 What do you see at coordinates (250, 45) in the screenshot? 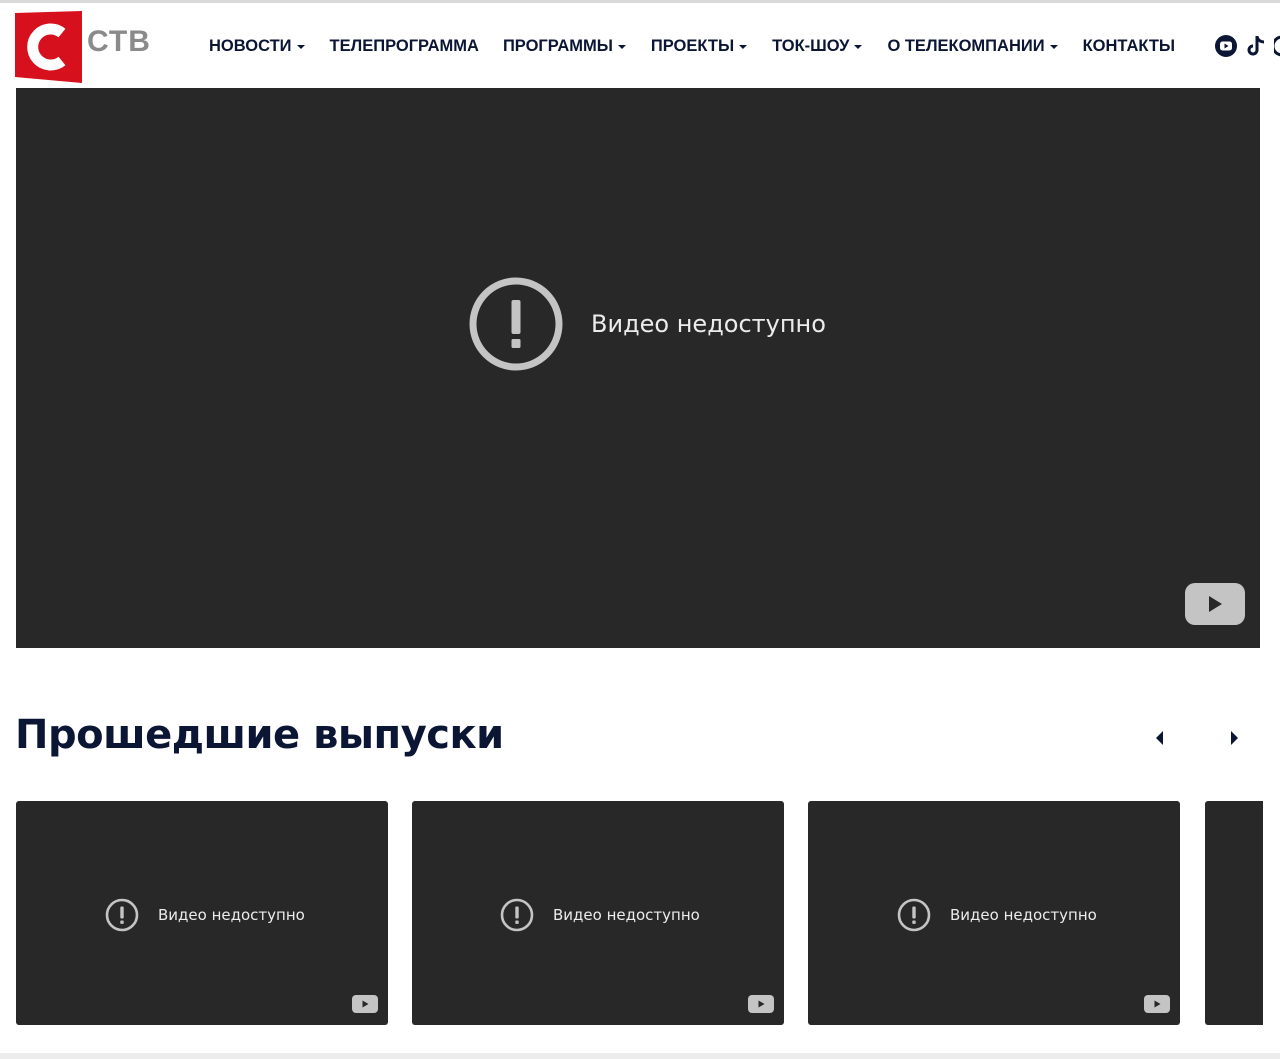
I see `nav-item-label: НОВОСТИ` at bounding box center [250, 45].